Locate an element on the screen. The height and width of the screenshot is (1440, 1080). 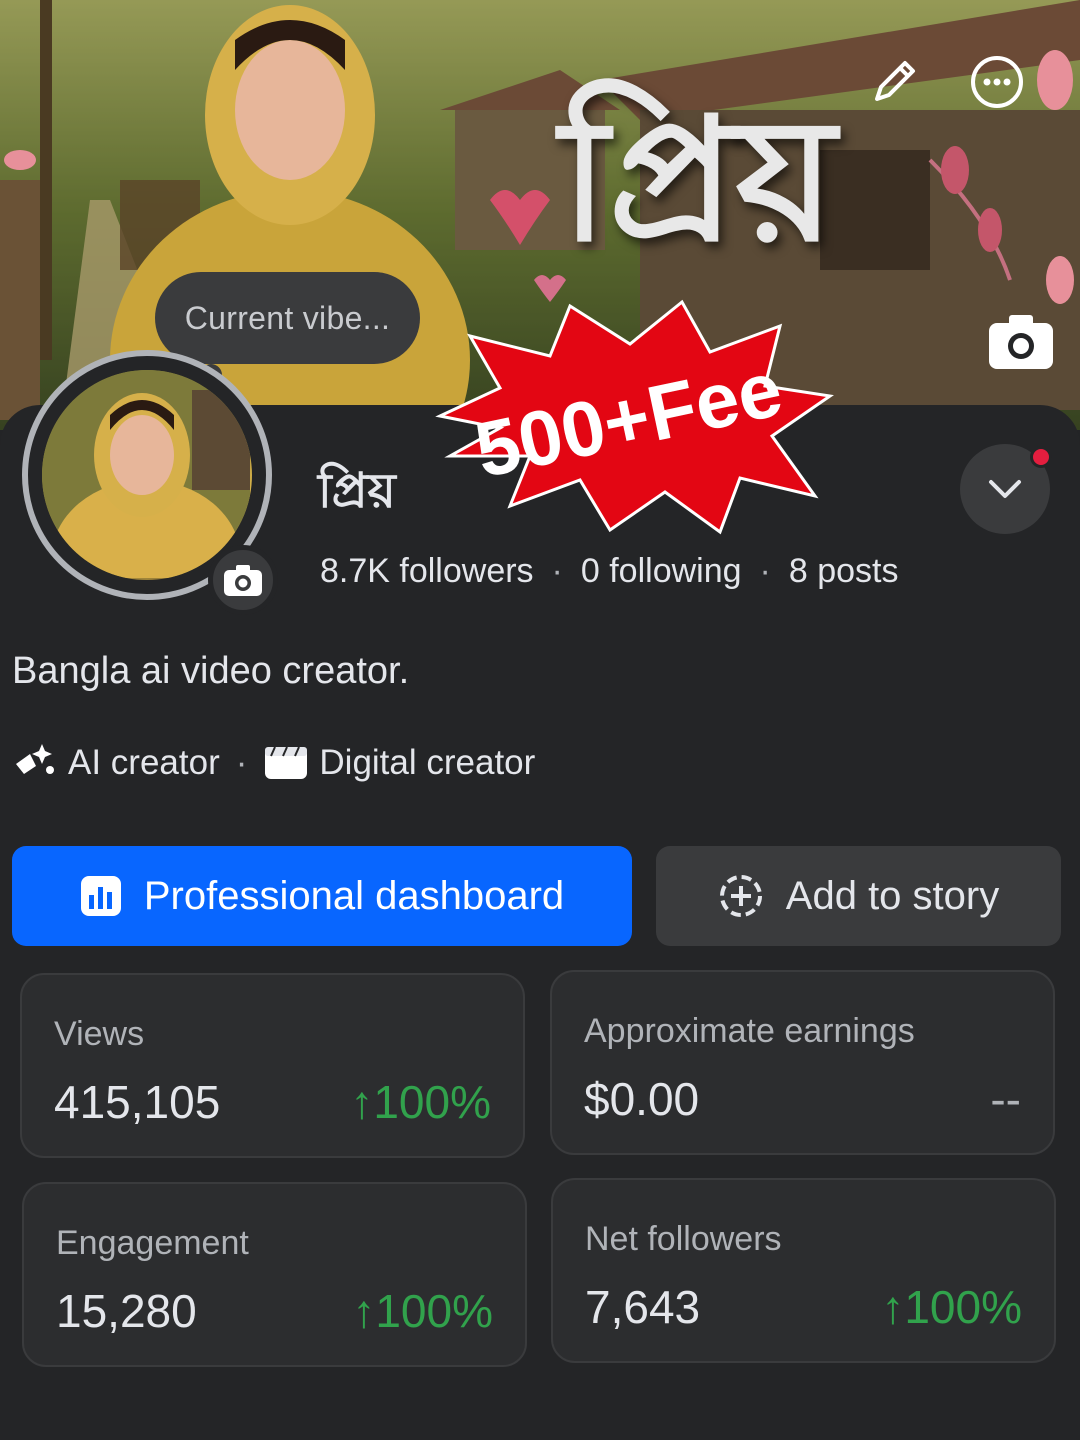
avatar-image is located at coordinates (147, 475).